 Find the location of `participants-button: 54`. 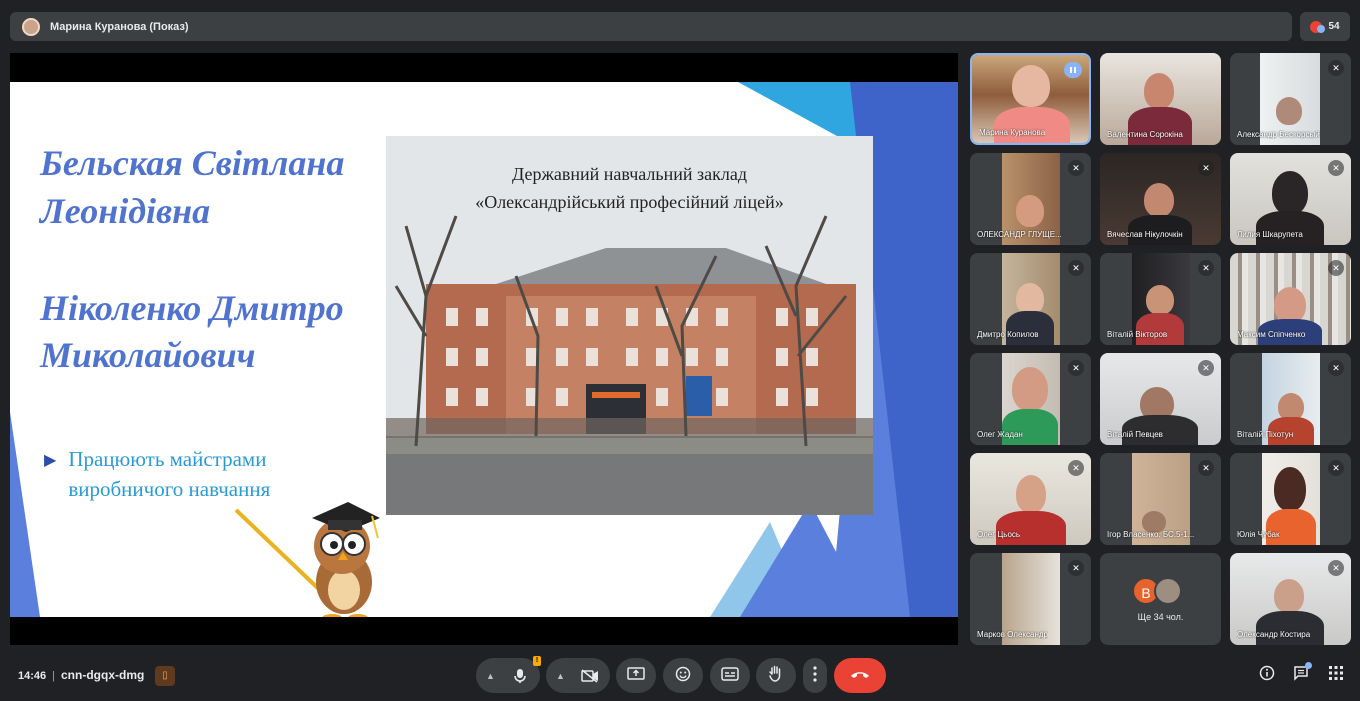

participants-button: 54 is located at coordinates (1325, 26).